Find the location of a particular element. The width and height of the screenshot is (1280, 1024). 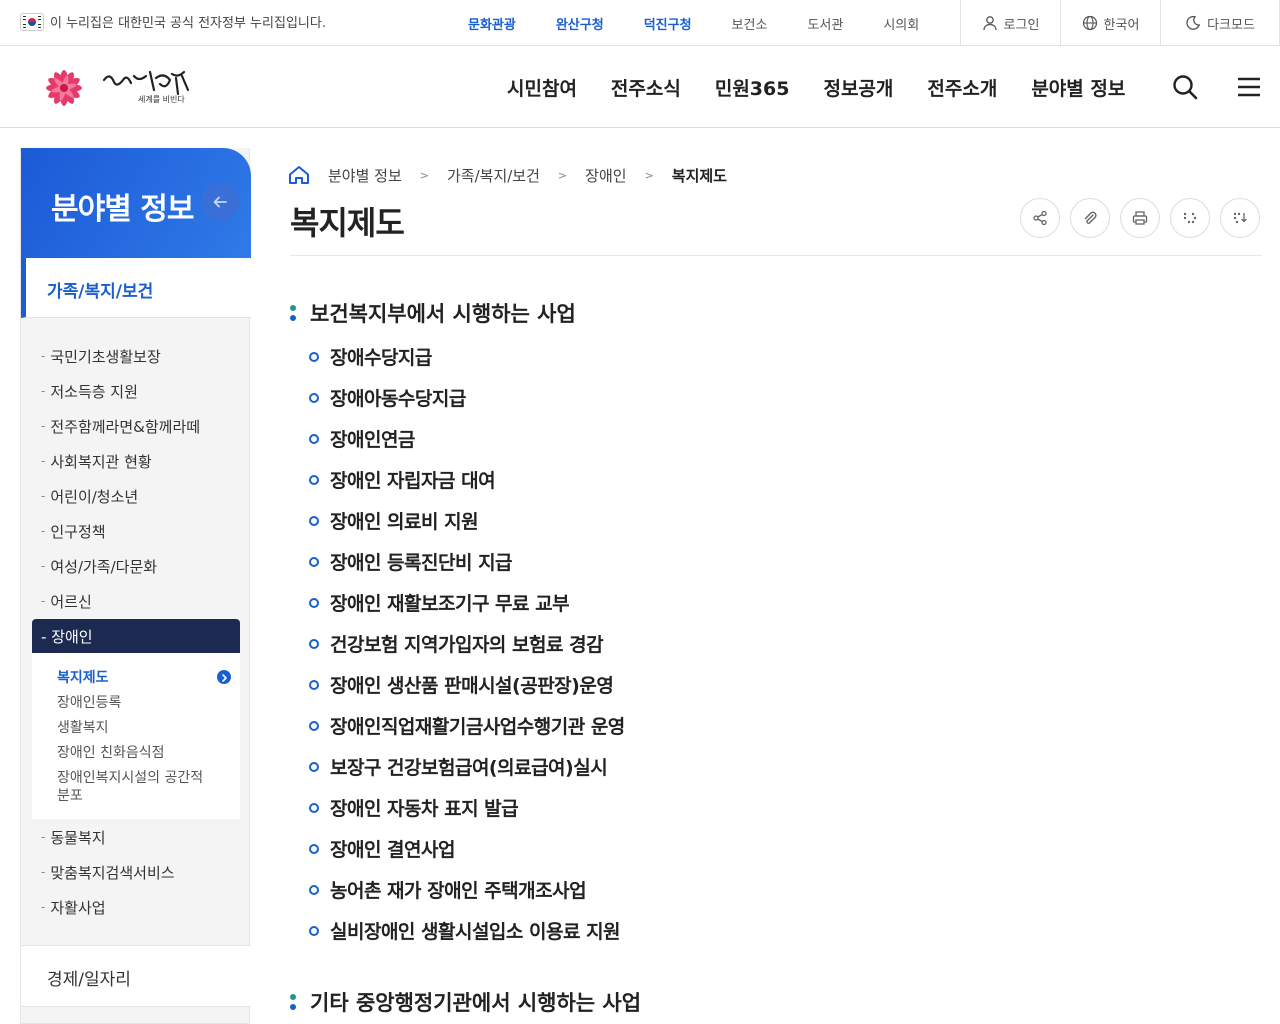

sidebar-item: 전주함께라면&함께라떼 is located at coordinates (120, 426).